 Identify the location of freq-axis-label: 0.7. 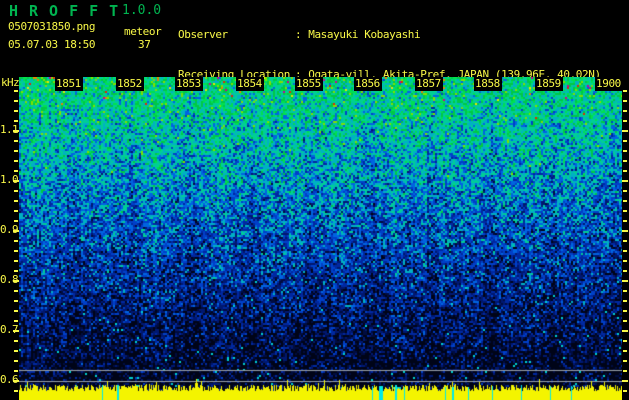
(9, 329).